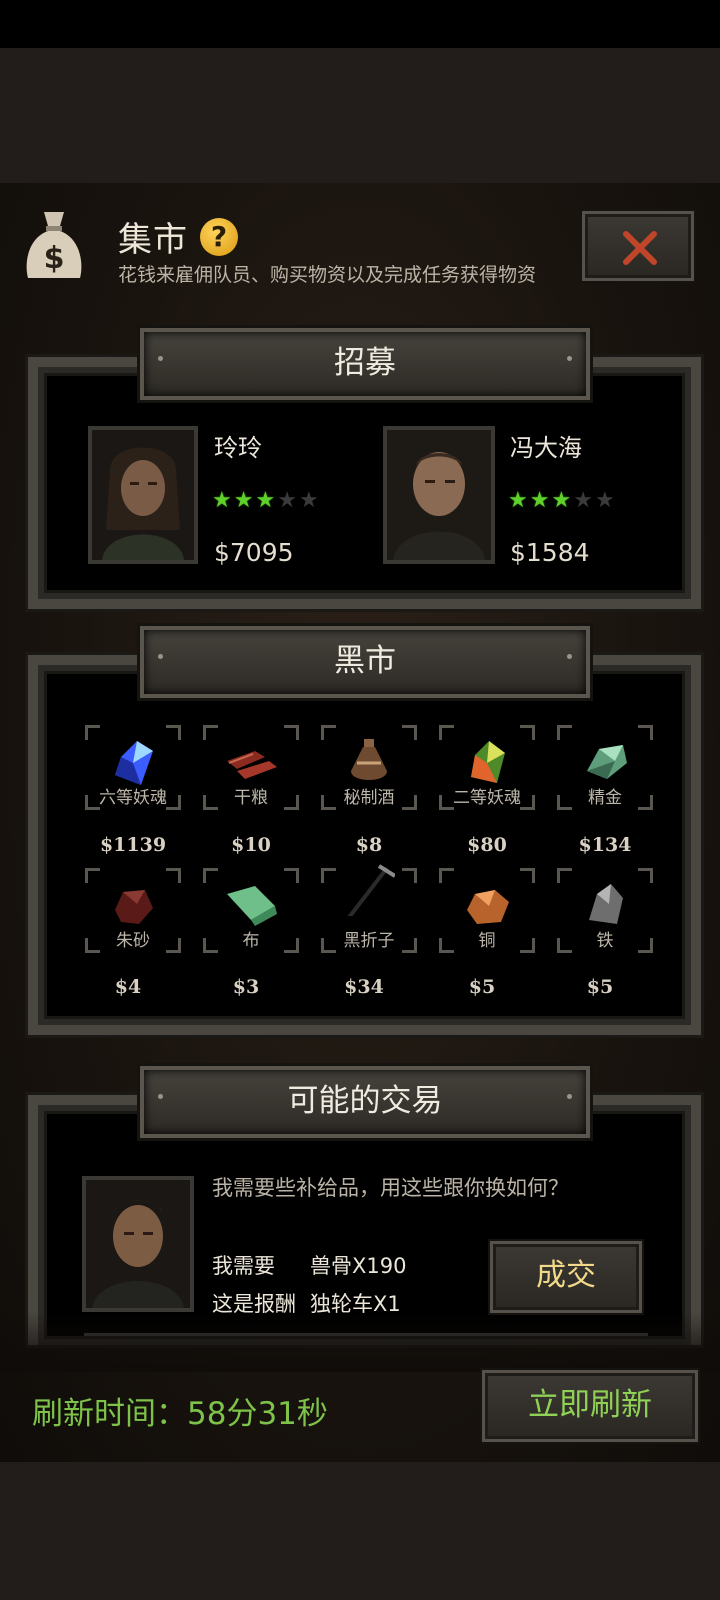 The width and height of the screenshot is (720, 1600). Describe the element at coordinates (238, 448) in the screenshot. I see `recruit-name-1: 玲玲` at that location.